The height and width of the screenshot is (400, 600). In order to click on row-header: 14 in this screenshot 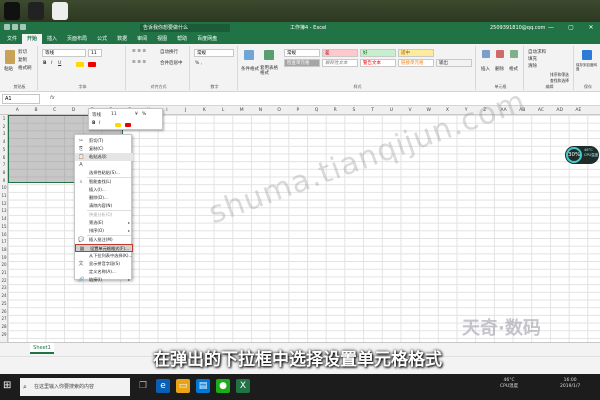, I will do `click(4, 219)`.